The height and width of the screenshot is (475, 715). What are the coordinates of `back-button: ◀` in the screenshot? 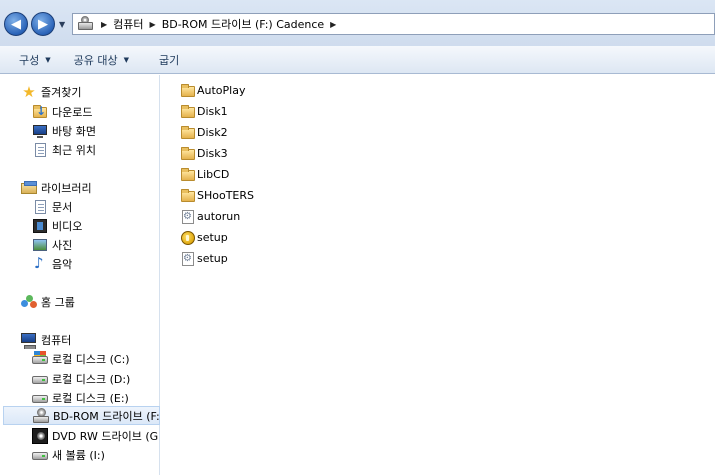 It's located at (16, 24).